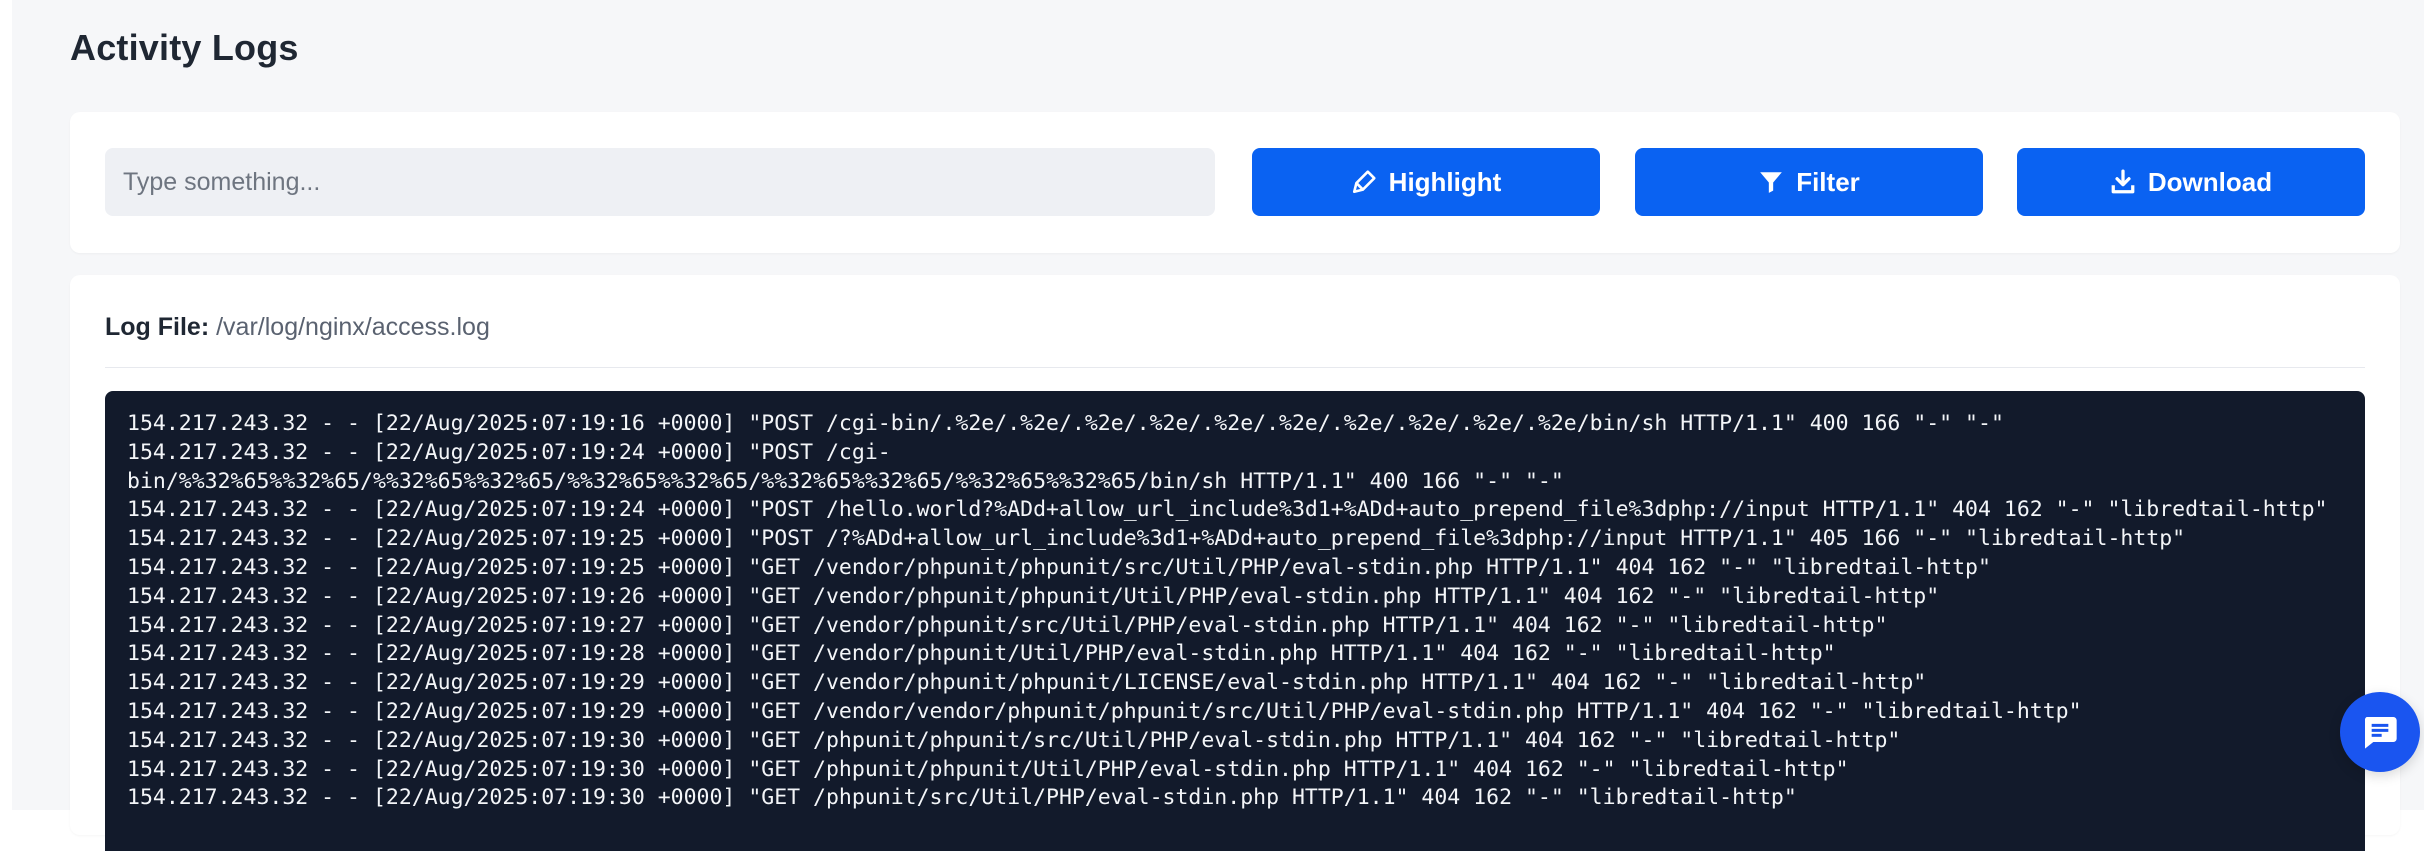 This screenshot has height=851, width=2424. I want to click on divider, so click(1235, 367).